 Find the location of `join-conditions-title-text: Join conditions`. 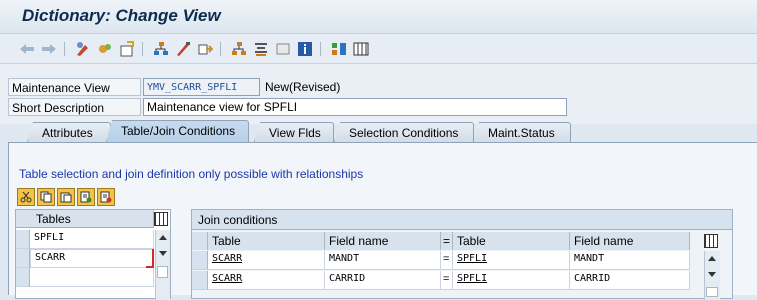

join-conditions-title-text: Join conditions is located at coordinates (238, 220).